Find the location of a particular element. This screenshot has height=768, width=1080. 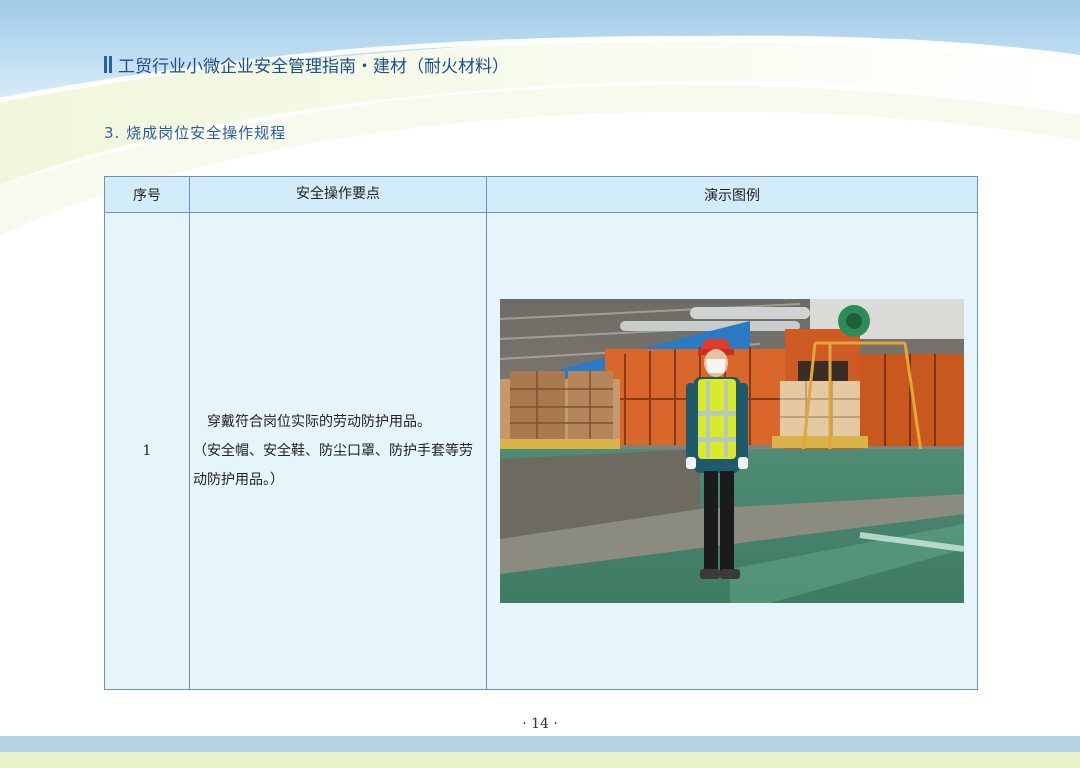

table-header-row: 序号 安全操作要点 演示图例 is located at coordinates (541, 194).